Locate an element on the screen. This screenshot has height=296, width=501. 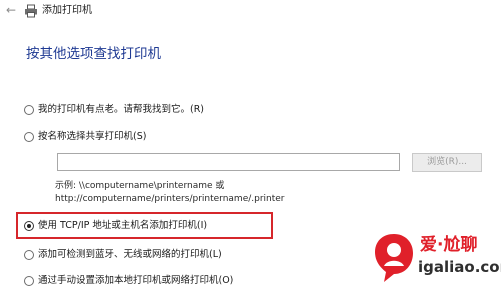
watermark: 爱·尬聊 igaliao.com is located at coordinates (434, 260).